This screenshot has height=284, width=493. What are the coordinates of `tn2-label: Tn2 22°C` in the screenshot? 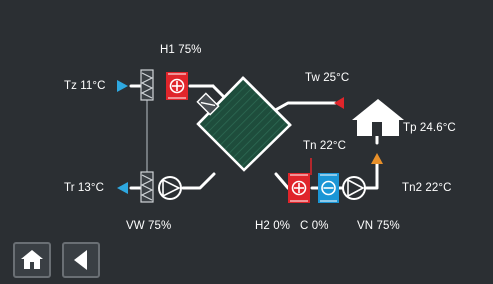 It's located at (427, 188).